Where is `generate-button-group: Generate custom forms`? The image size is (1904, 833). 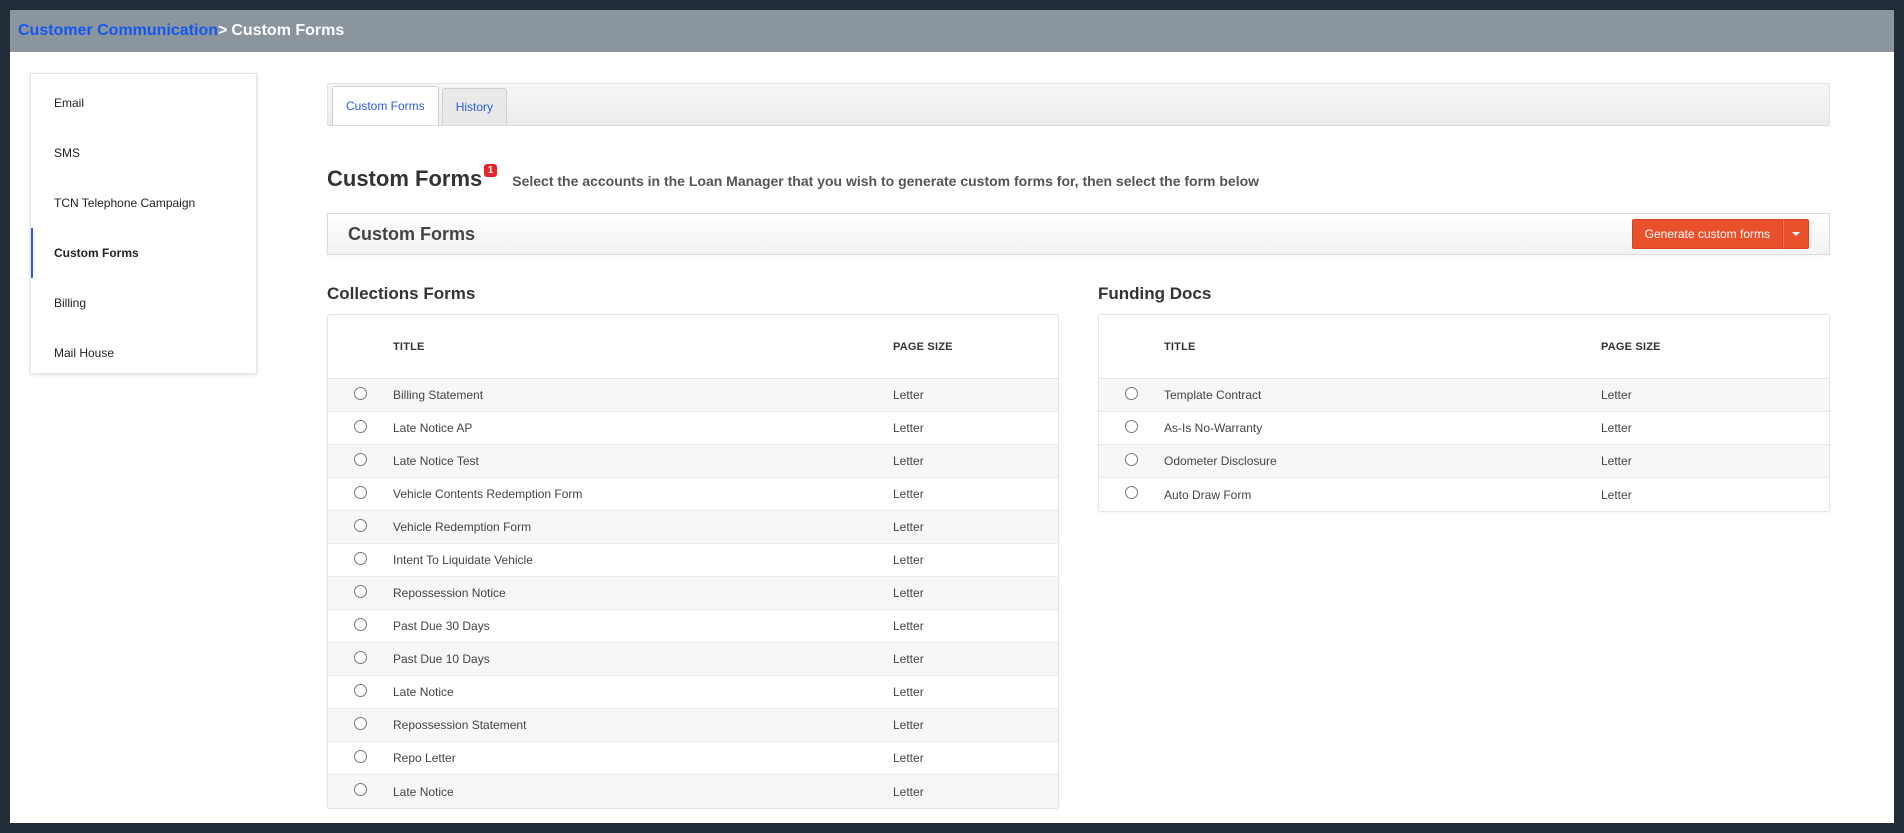
generate-button-group: Generate custom forms is located at coordinates (1720, 234).